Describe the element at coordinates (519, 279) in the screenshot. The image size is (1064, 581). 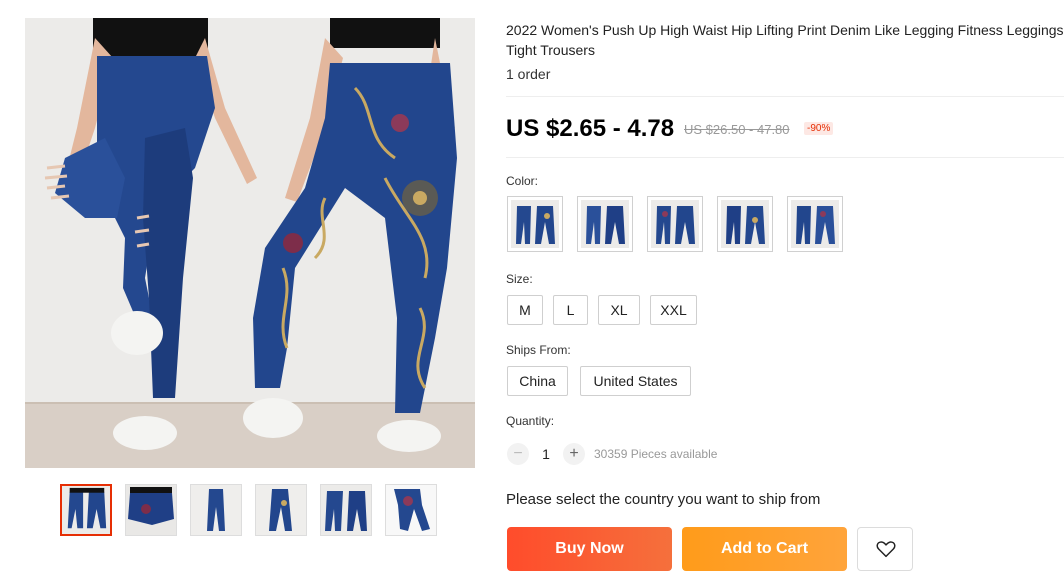
I see `size-label: Size:` at that location.